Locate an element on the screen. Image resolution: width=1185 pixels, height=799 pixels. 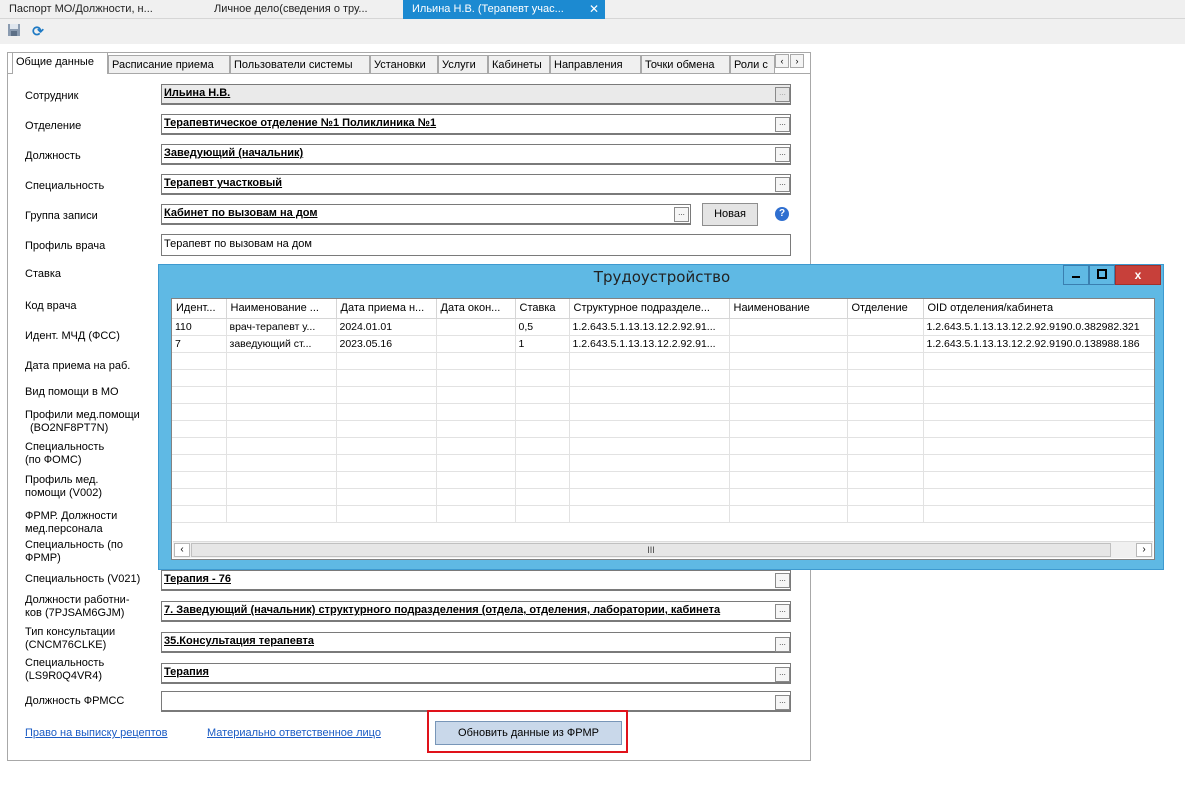
specialty-label: Специальность is located at coordinates (65, 186).